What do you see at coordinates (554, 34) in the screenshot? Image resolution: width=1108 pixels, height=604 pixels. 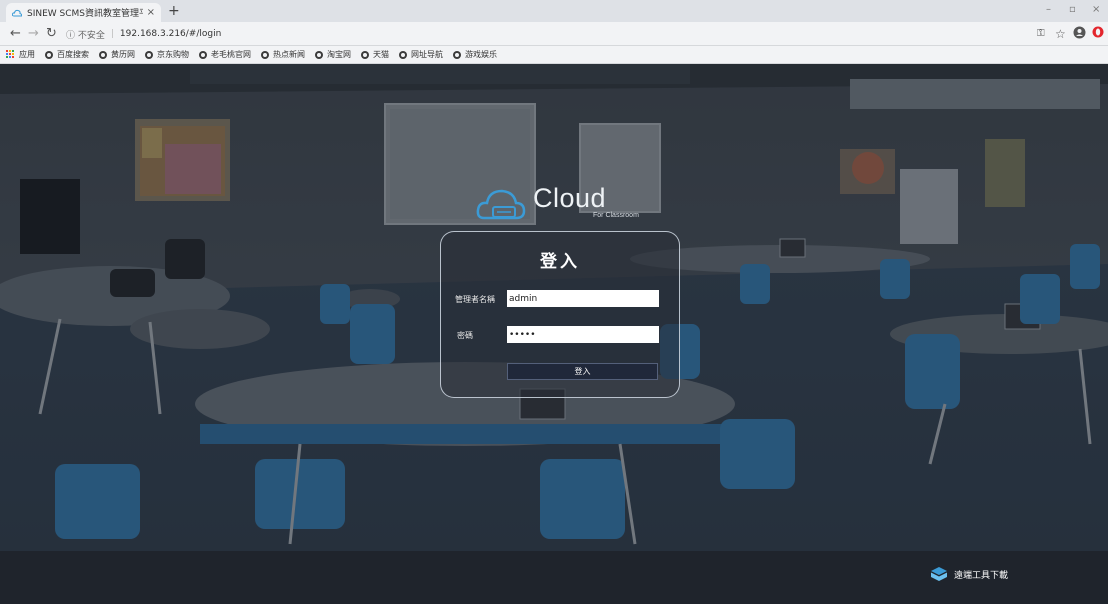 I see `address-toolbar: ← → ↻ ⓘ 不安全 | 192.168.3.216/#/login ⚿ ☆` at bounding box center [554, 34].